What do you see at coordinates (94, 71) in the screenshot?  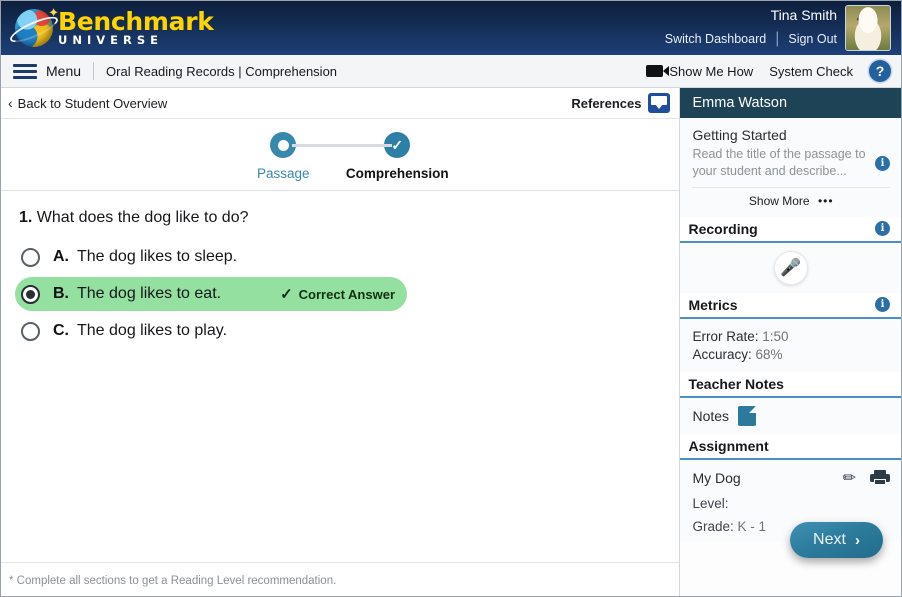 I see `toolbar-divider` at bounding box center [94, 71].